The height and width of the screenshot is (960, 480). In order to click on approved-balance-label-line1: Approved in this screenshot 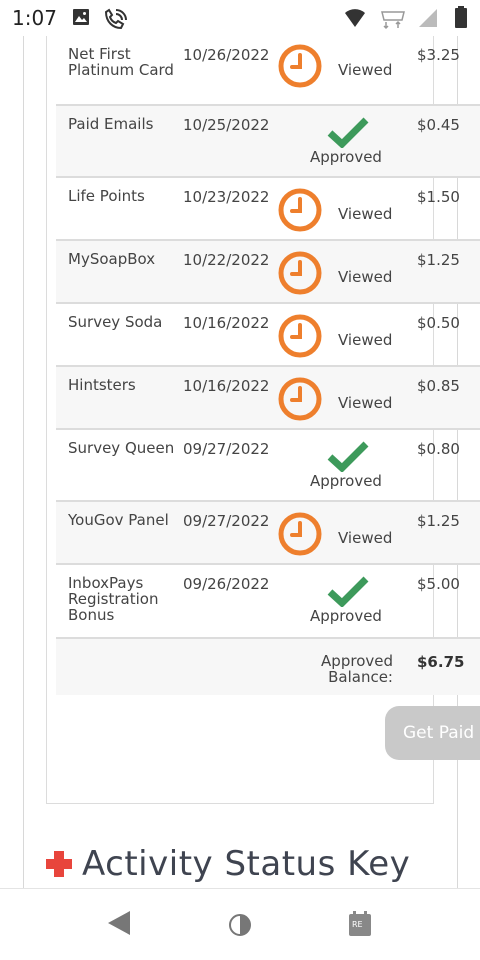, I will do `click(357, 661)`.